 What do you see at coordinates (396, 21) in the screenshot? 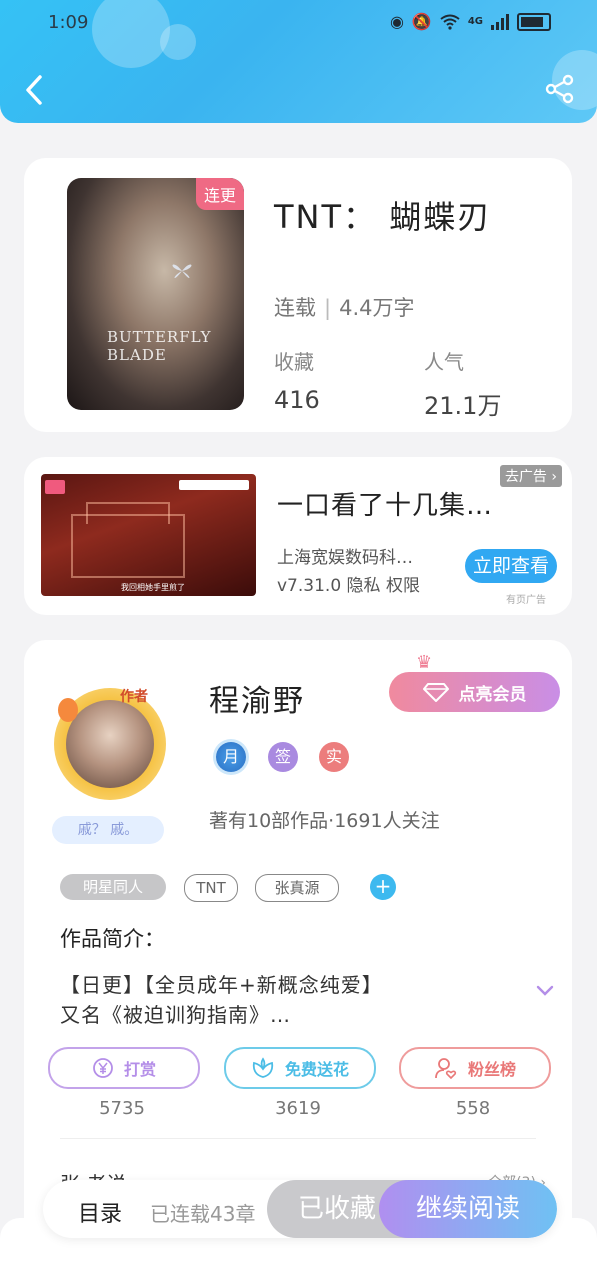
I see `eye-icon: ◉` at bounding box center [396, 21].